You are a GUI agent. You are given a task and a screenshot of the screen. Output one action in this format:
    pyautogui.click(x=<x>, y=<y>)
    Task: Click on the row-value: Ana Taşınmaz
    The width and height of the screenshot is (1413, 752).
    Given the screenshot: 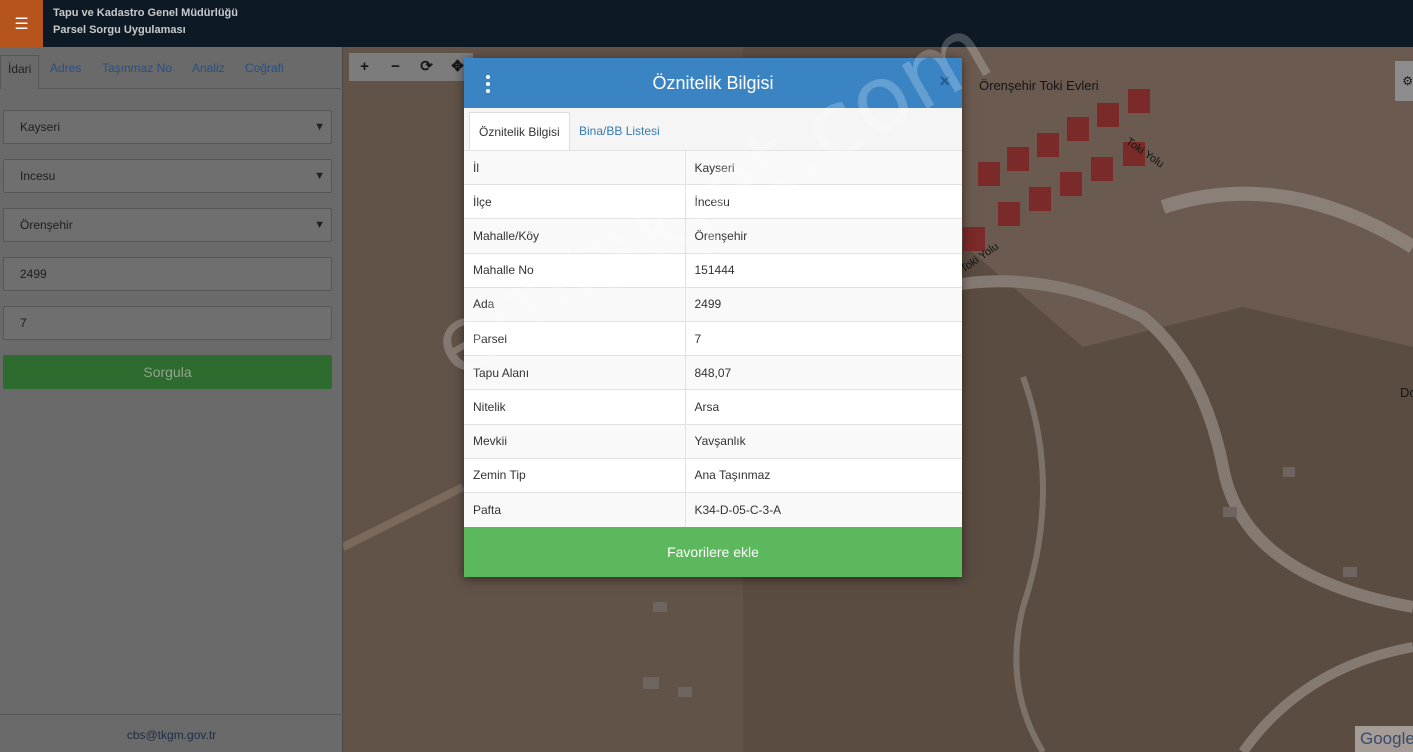 What is the action you would take?
    pyautogui.click(x=823, y=475)
    